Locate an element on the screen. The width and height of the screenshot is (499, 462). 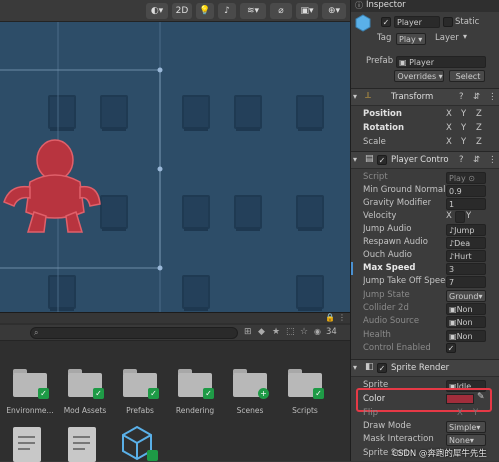
position-y: Y is located at coordinates (463, 114).